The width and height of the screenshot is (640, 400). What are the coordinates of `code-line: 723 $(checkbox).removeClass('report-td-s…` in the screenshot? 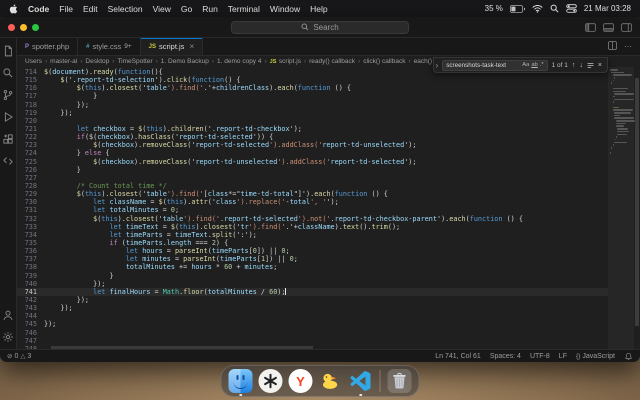 It's located at (312, 145).